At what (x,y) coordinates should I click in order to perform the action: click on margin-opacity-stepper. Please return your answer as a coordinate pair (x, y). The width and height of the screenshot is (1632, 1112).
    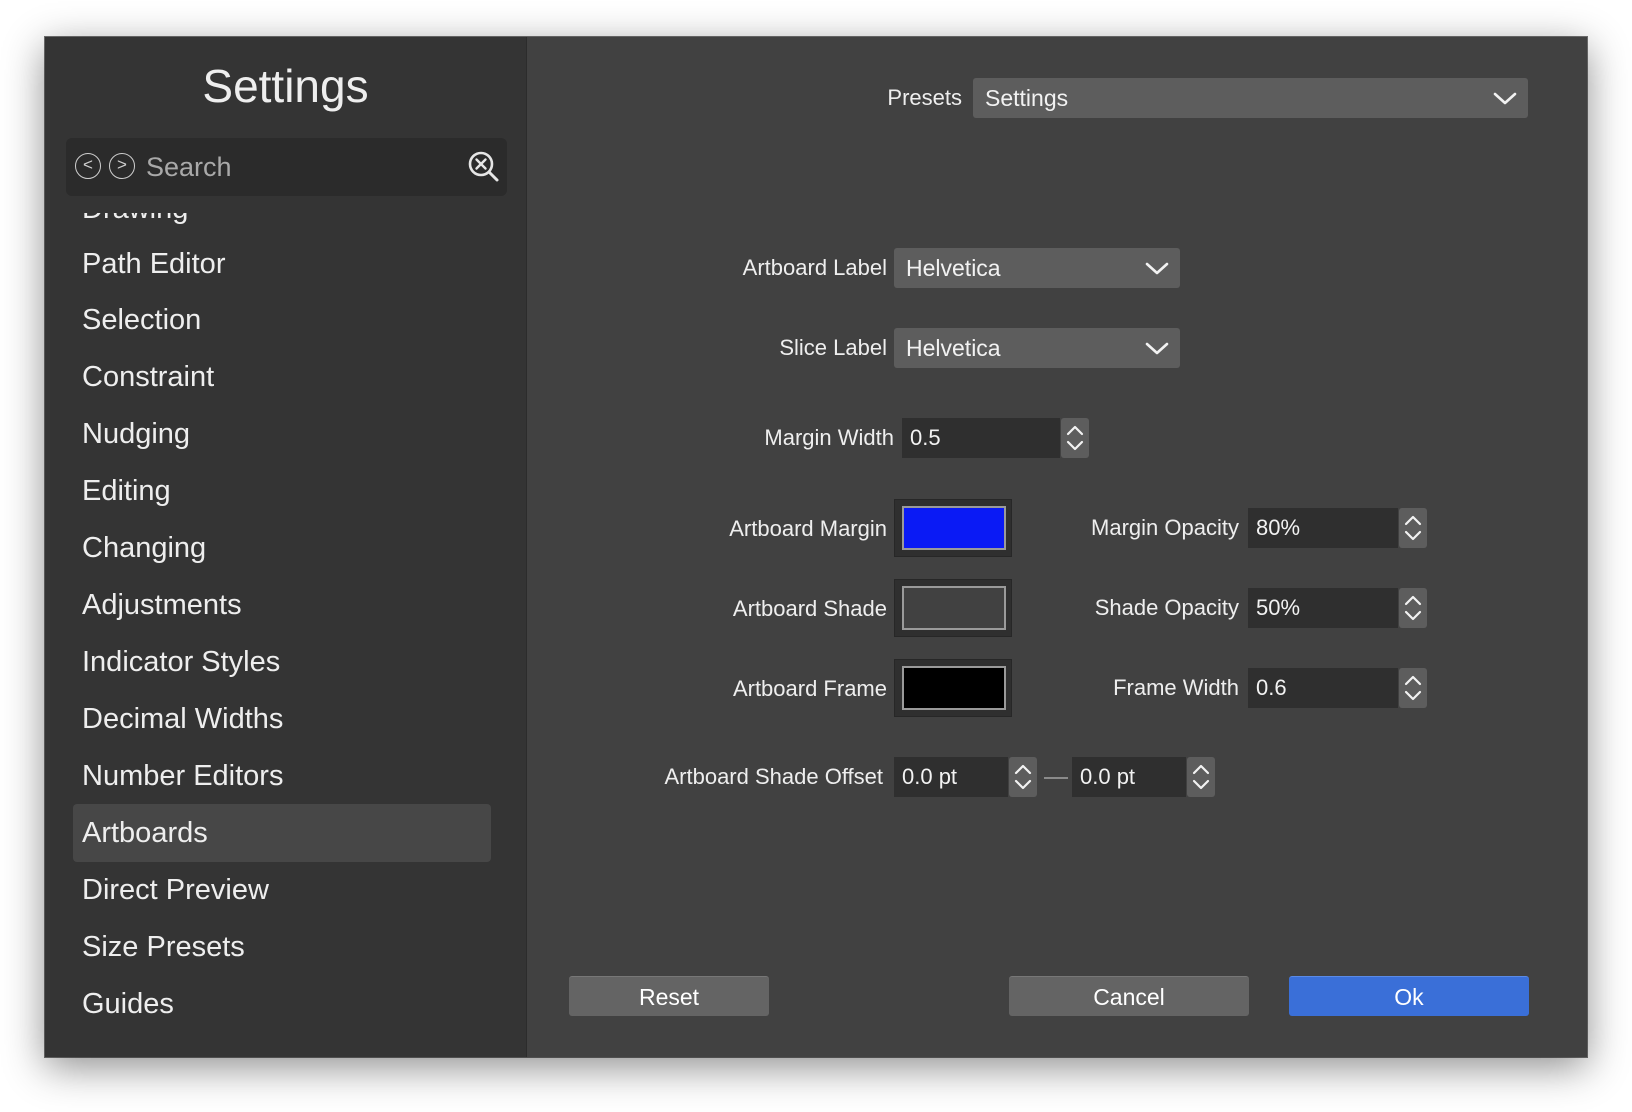
    Looking at the image, I should click on (1413, 528).